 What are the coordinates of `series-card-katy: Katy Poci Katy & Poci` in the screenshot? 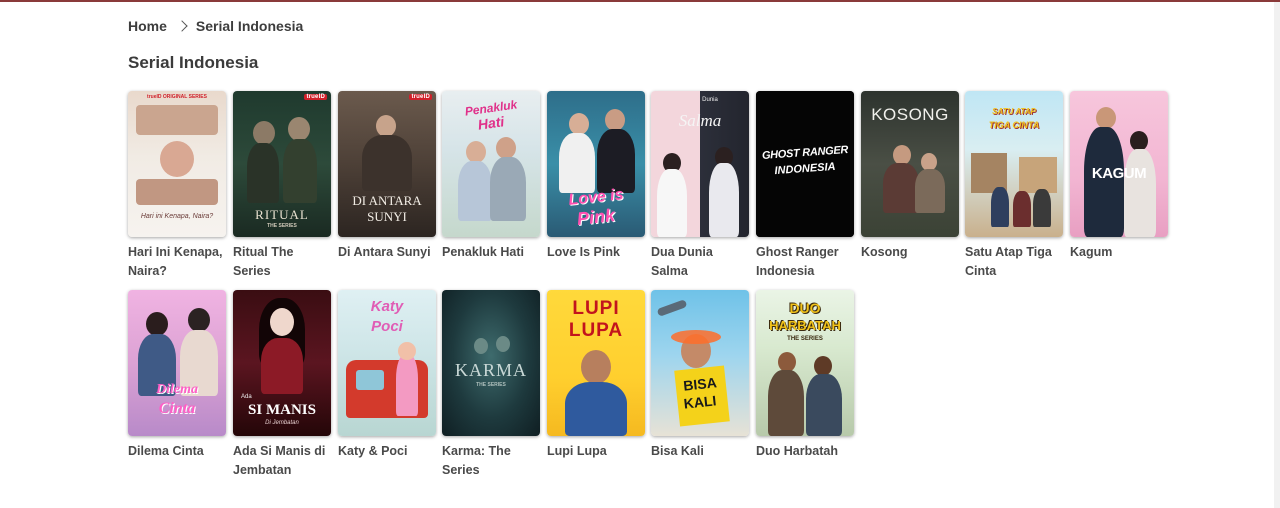 It's located at (387, 375).